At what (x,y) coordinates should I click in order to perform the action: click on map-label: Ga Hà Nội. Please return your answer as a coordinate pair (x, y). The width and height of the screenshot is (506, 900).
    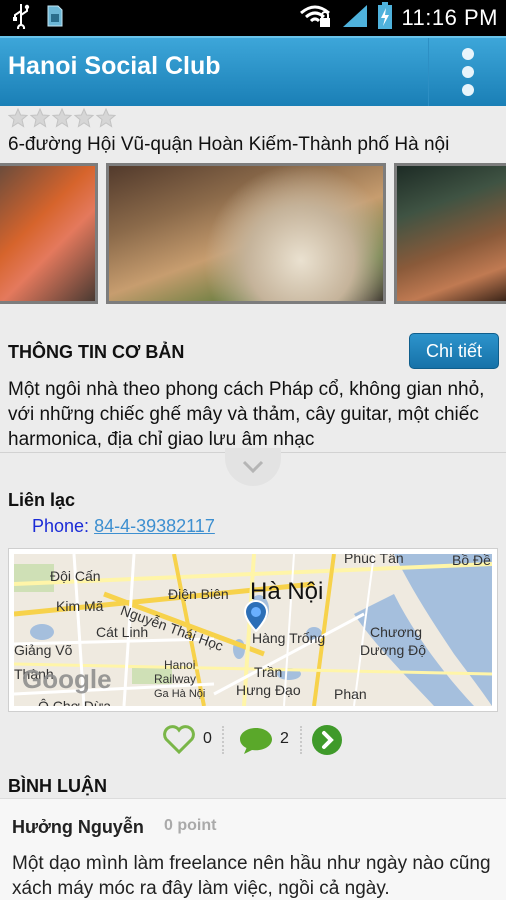
    Looking at the image, I should click on (180, 694).